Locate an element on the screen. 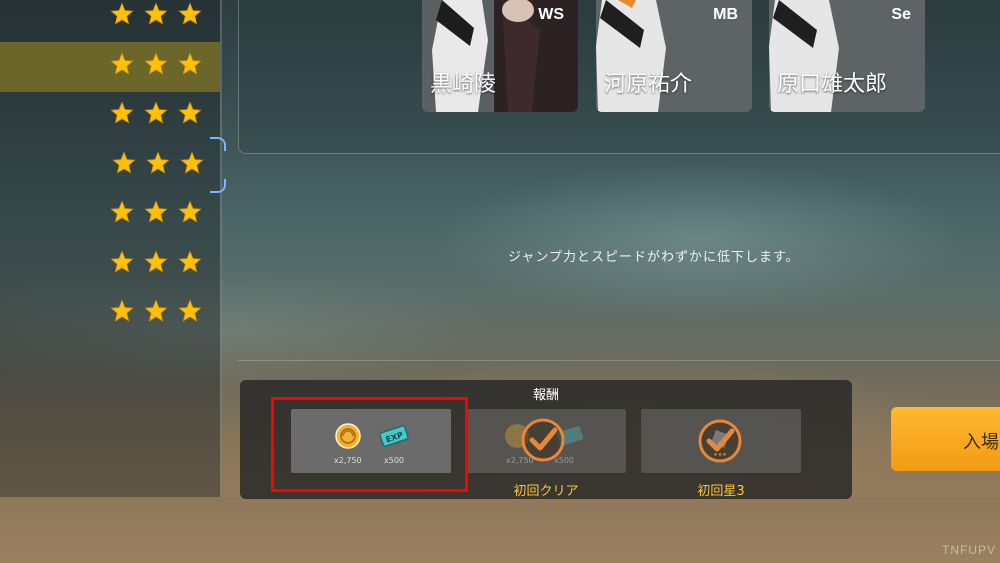 This screenshot has height=563, width=1000. reward-slot-first-clear: x2,750 x500 is located at coordinates (546, 441).